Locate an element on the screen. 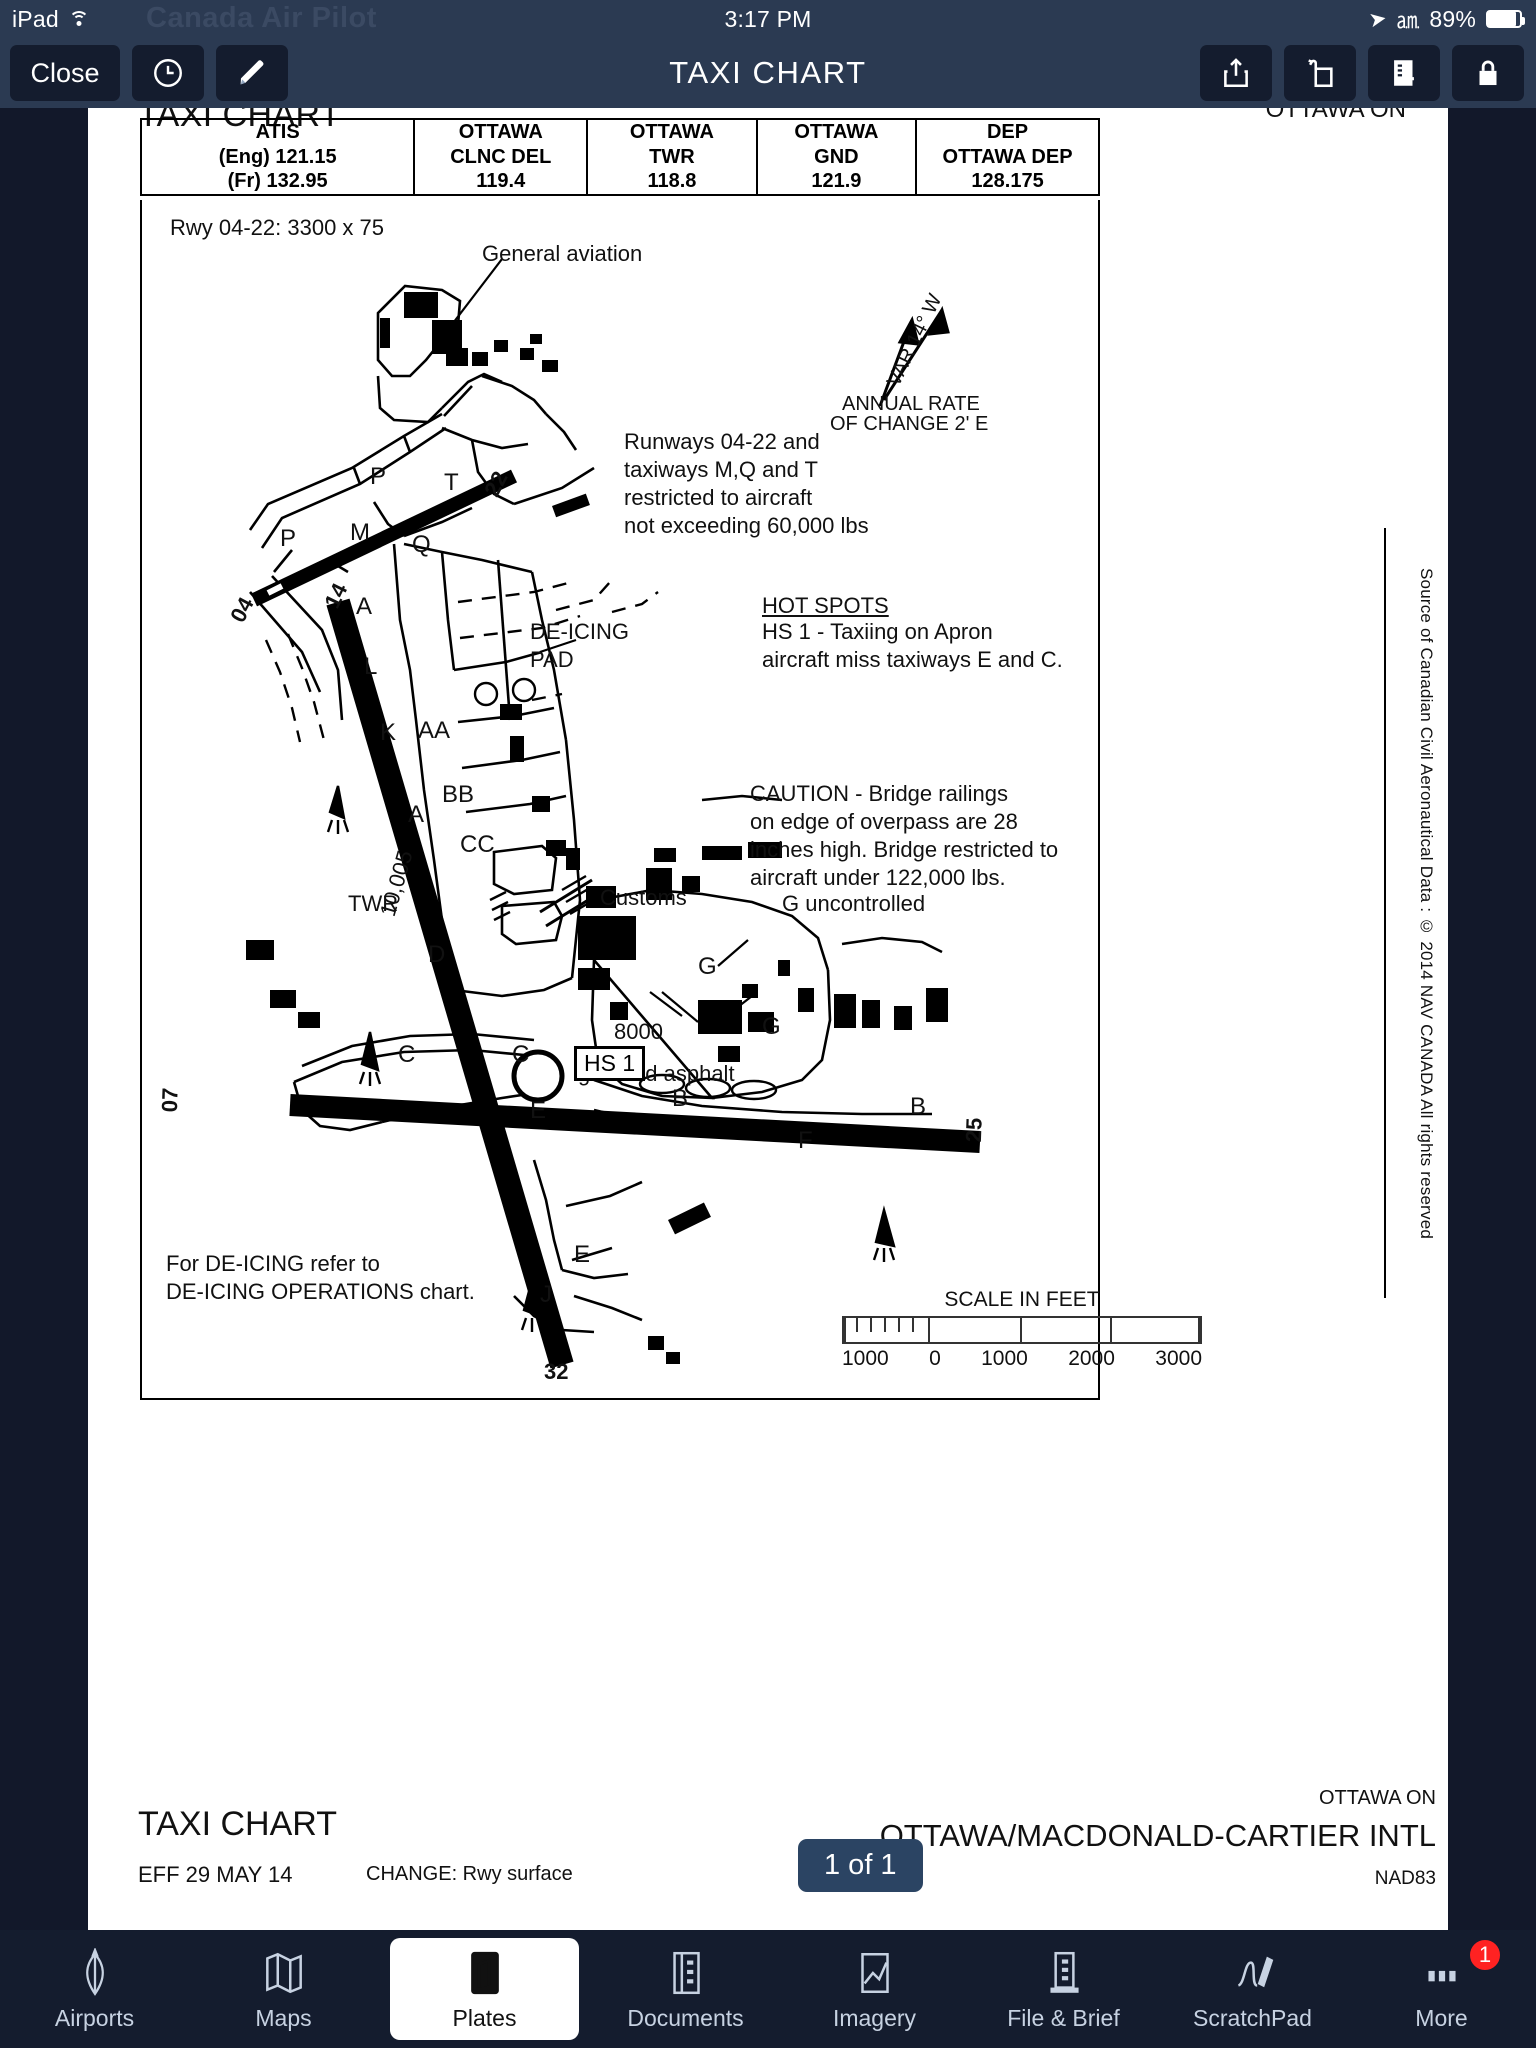  taxiway-label-P2: P is located at coordinates (288, 538).